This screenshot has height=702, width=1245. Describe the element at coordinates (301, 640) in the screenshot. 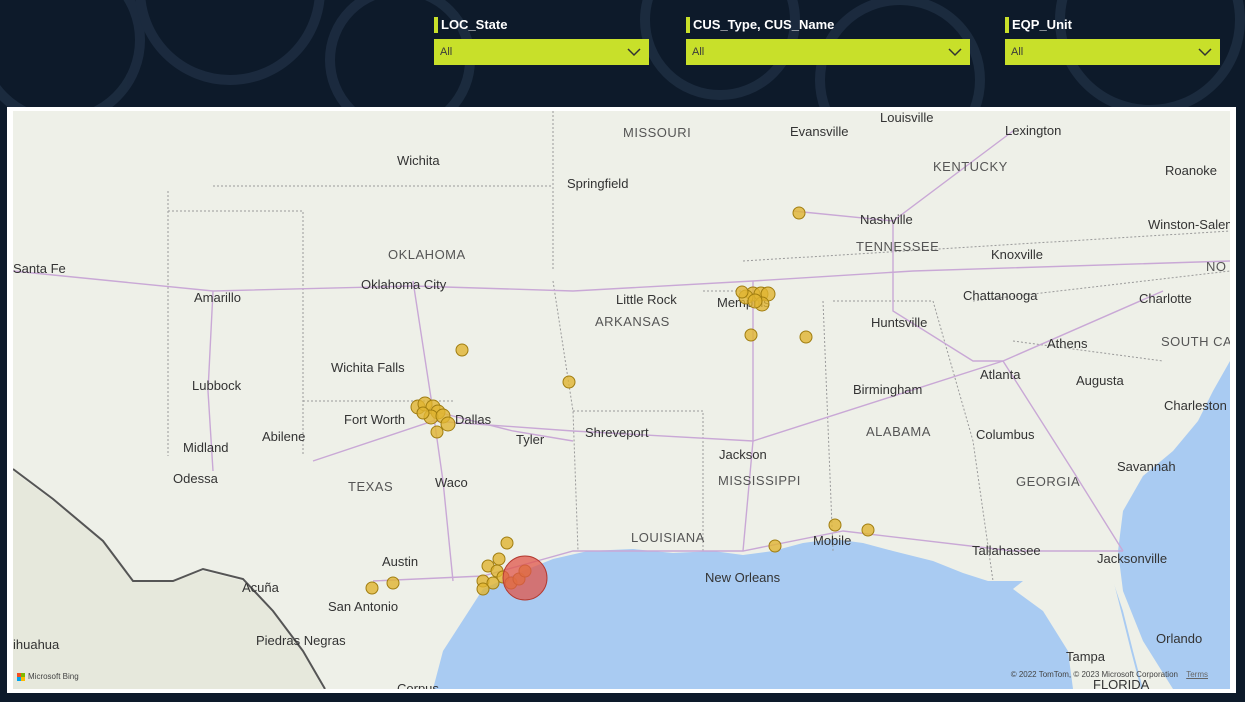

I see `city-label: Piedras Negras` at that location.